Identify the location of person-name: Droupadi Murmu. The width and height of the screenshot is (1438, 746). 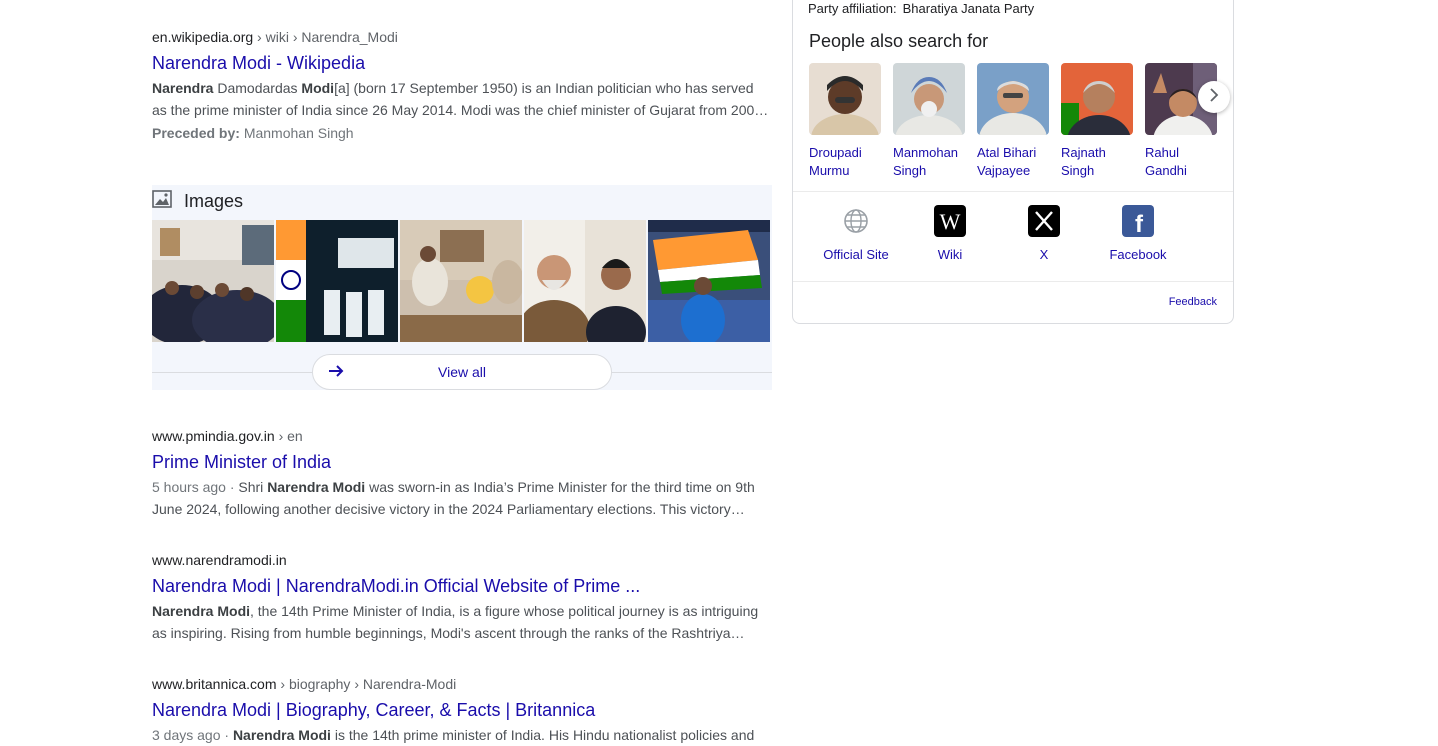
(835, 161).